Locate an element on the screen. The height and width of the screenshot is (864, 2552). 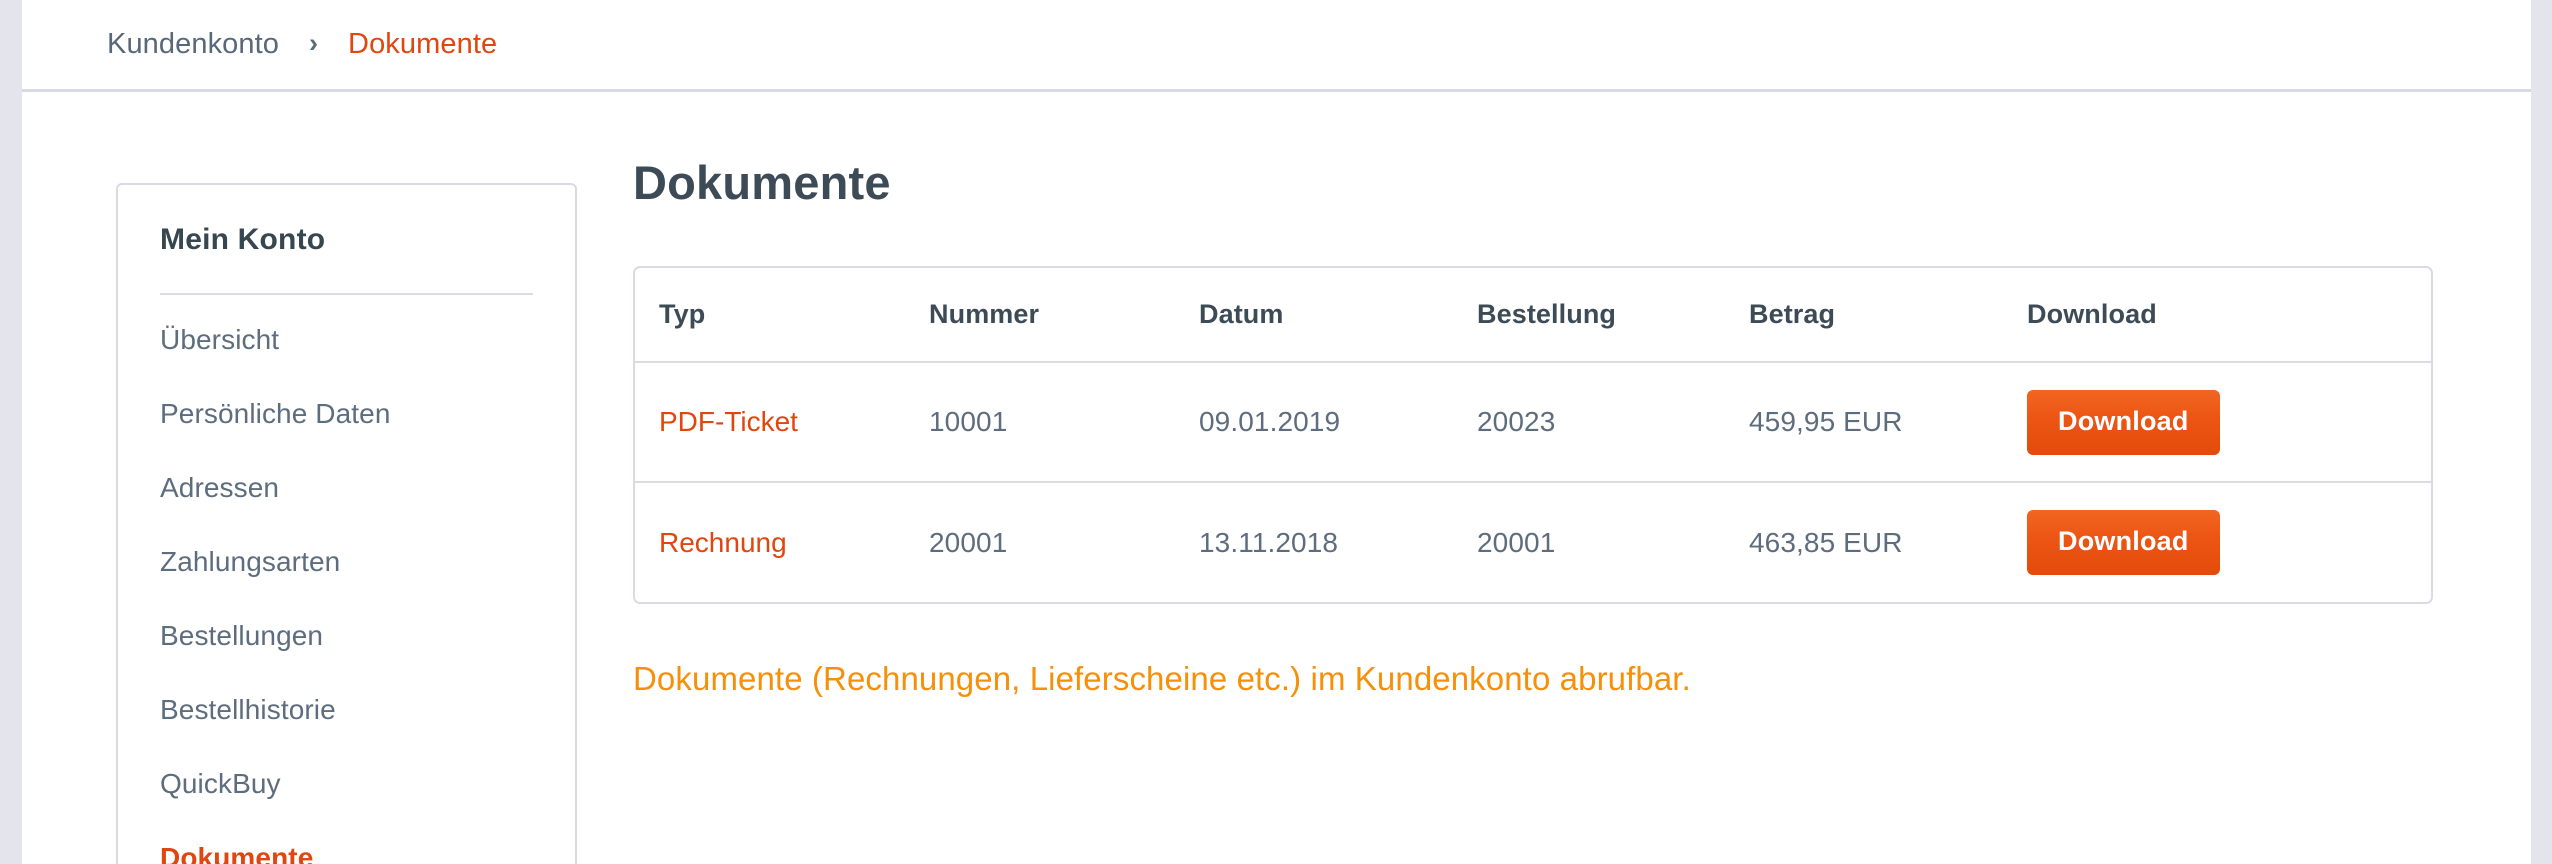
column-header-betrag: Betrag is located at coordinates (1864, 315).